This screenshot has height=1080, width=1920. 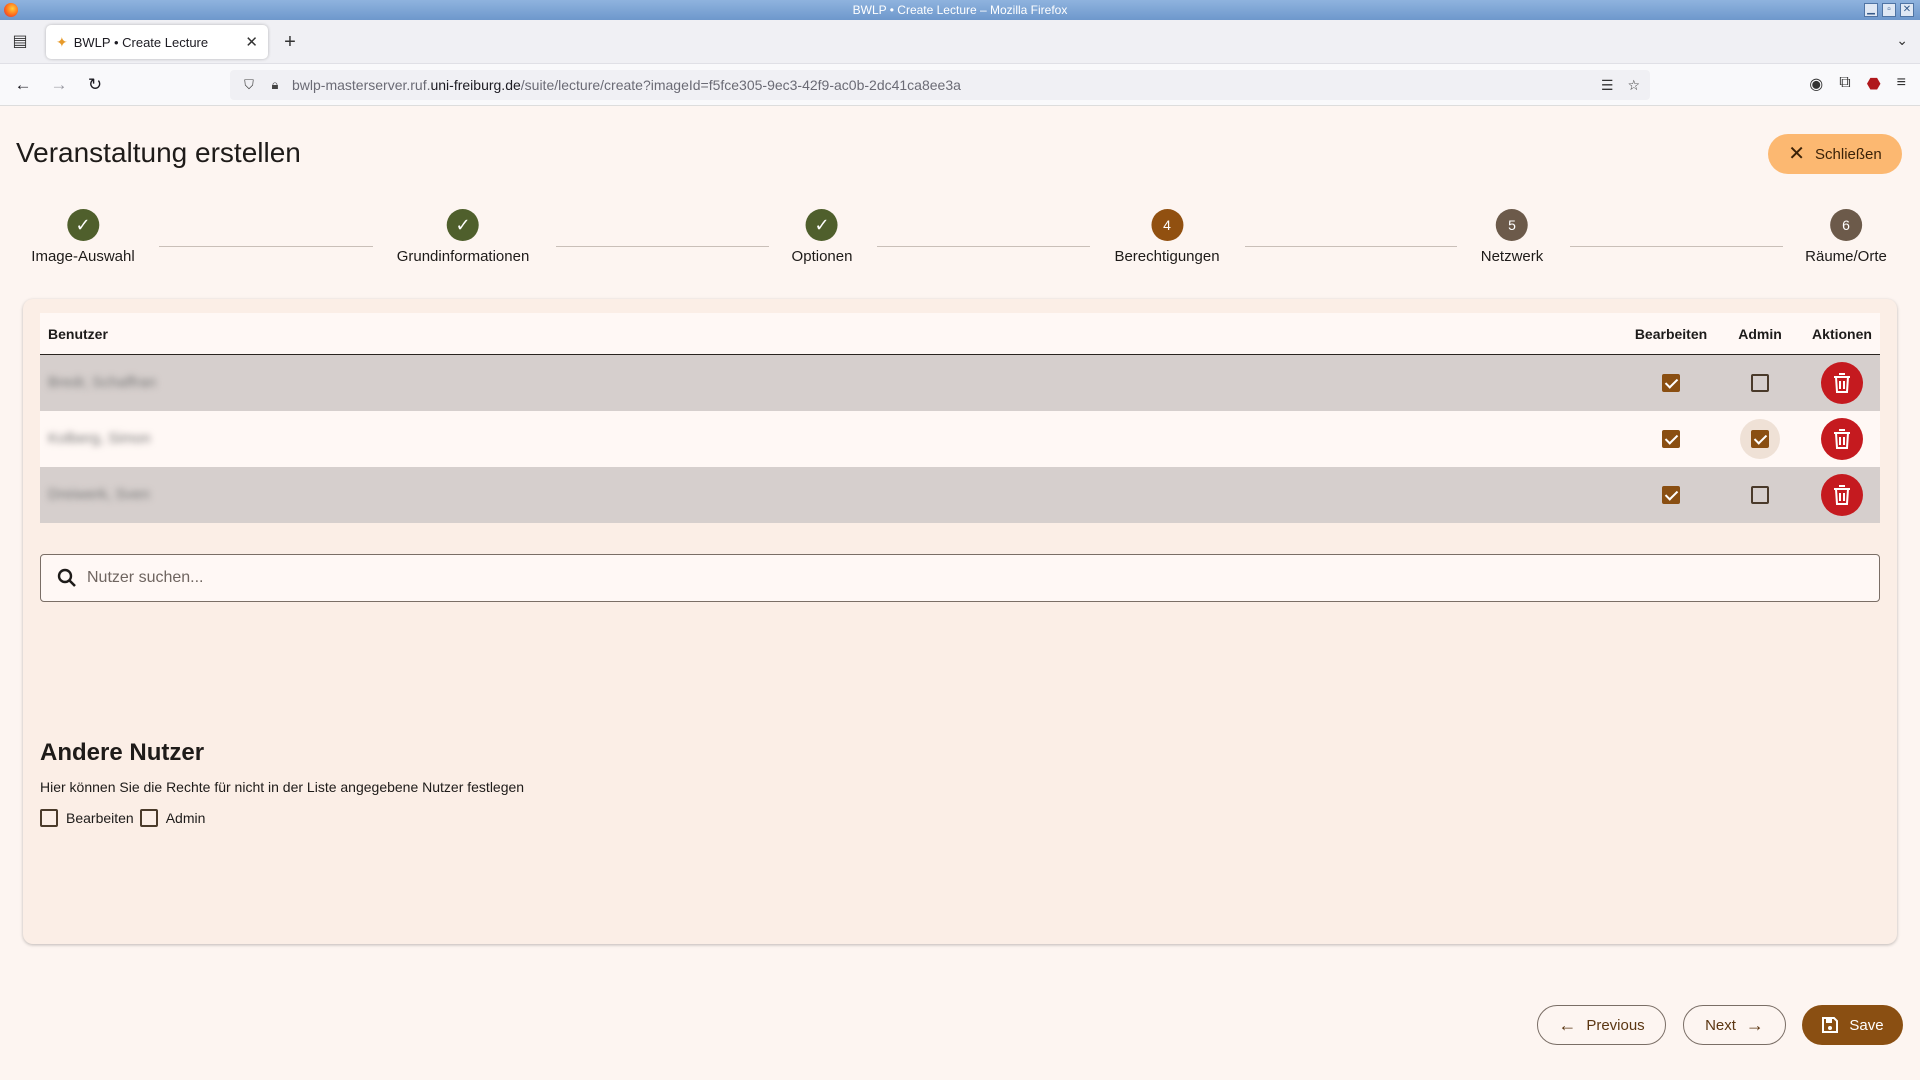 What do you see at coordinates (1671, 333) in the screenshot?
I see `header-edit: Bearbeiten` at bounding box center [1671, 333].